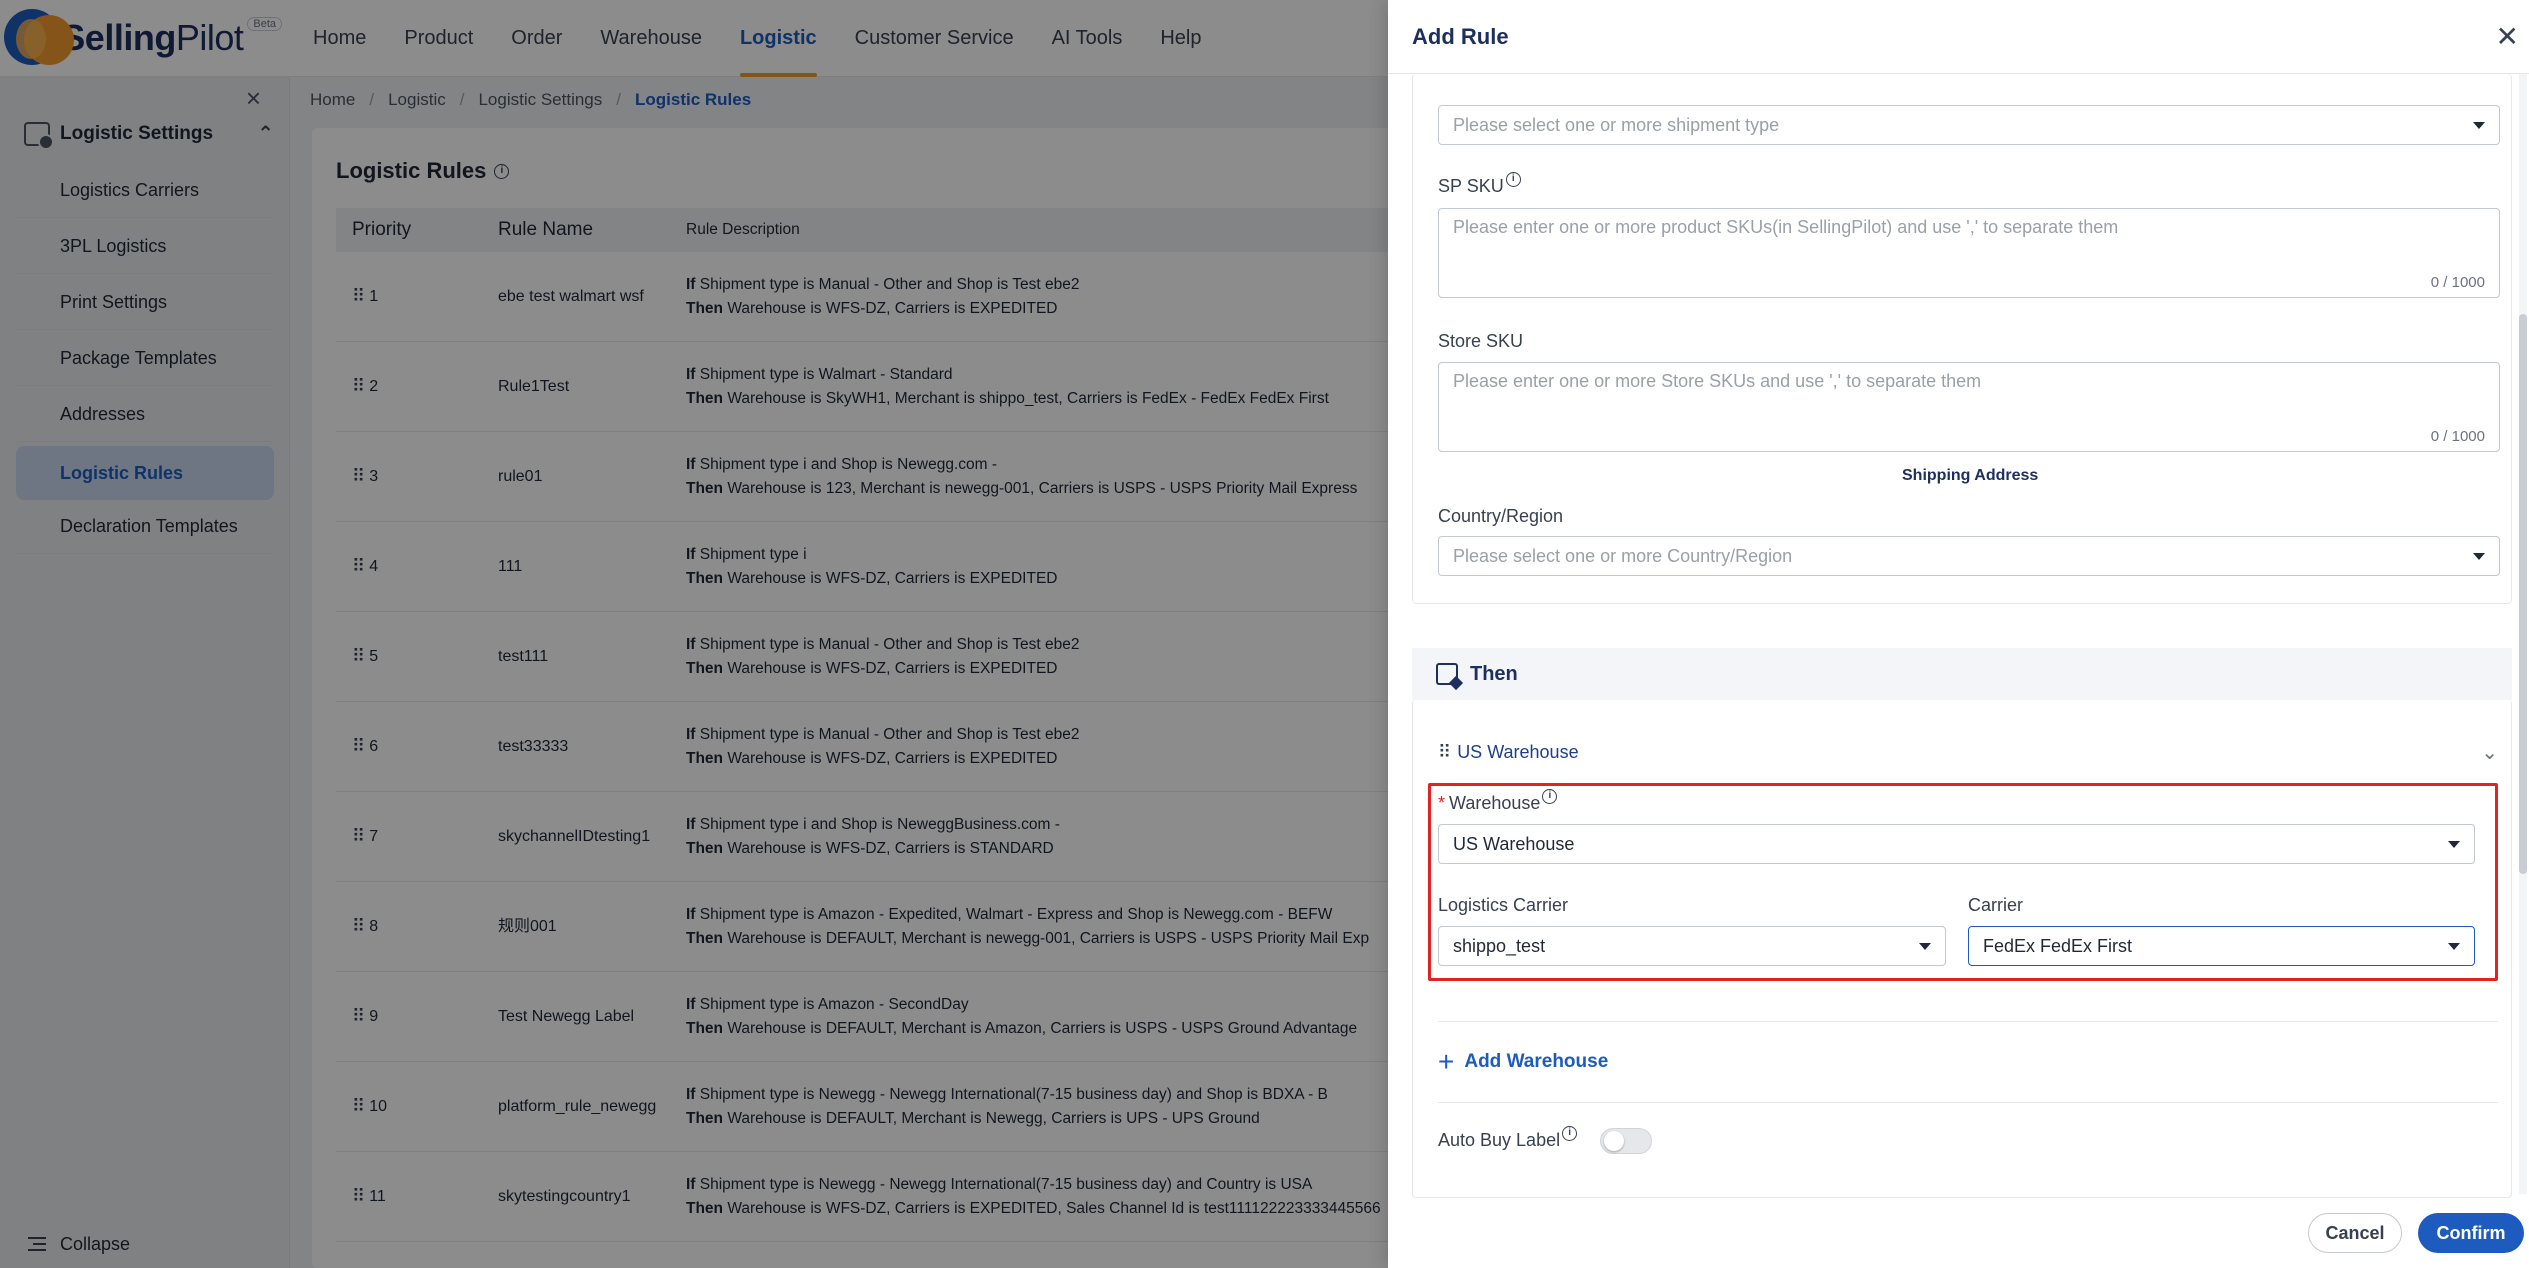 The image size is (2529, 1268). Describe the element at coordinates (1446, 1061) in the screenshot. I see `plus-icon: +` at that location.